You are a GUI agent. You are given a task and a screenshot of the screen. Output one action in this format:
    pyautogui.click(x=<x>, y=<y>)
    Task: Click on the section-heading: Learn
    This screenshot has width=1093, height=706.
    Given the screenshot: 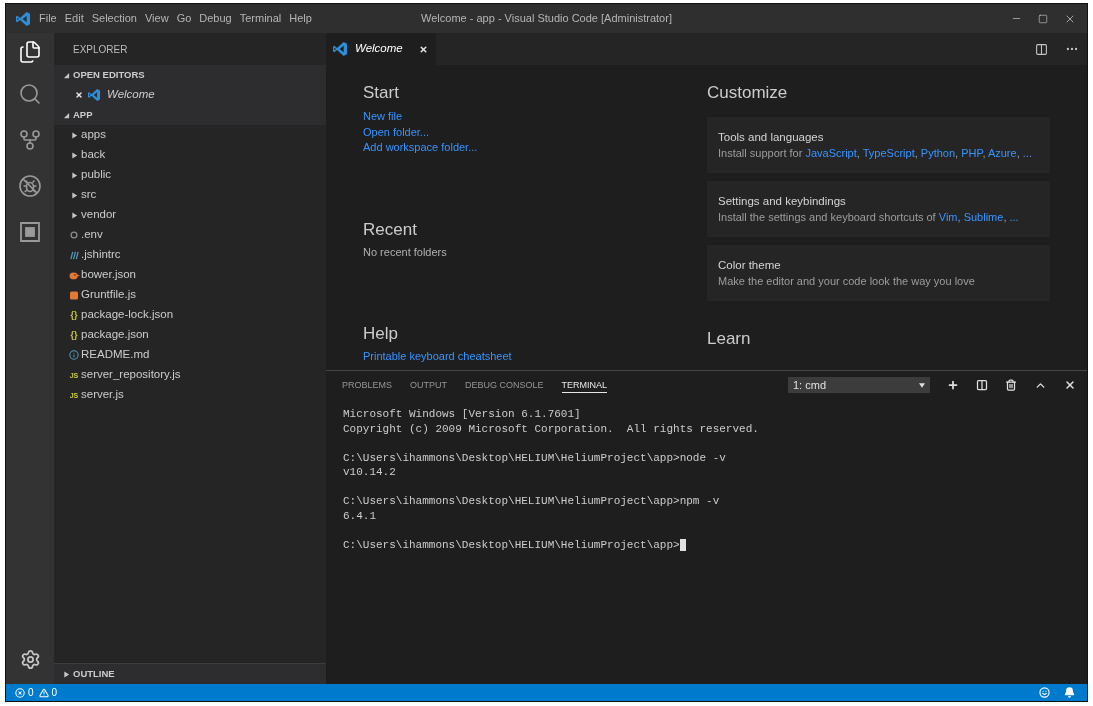 What is the action you would take?
    pyautogui.click(x=729, y=339)
    